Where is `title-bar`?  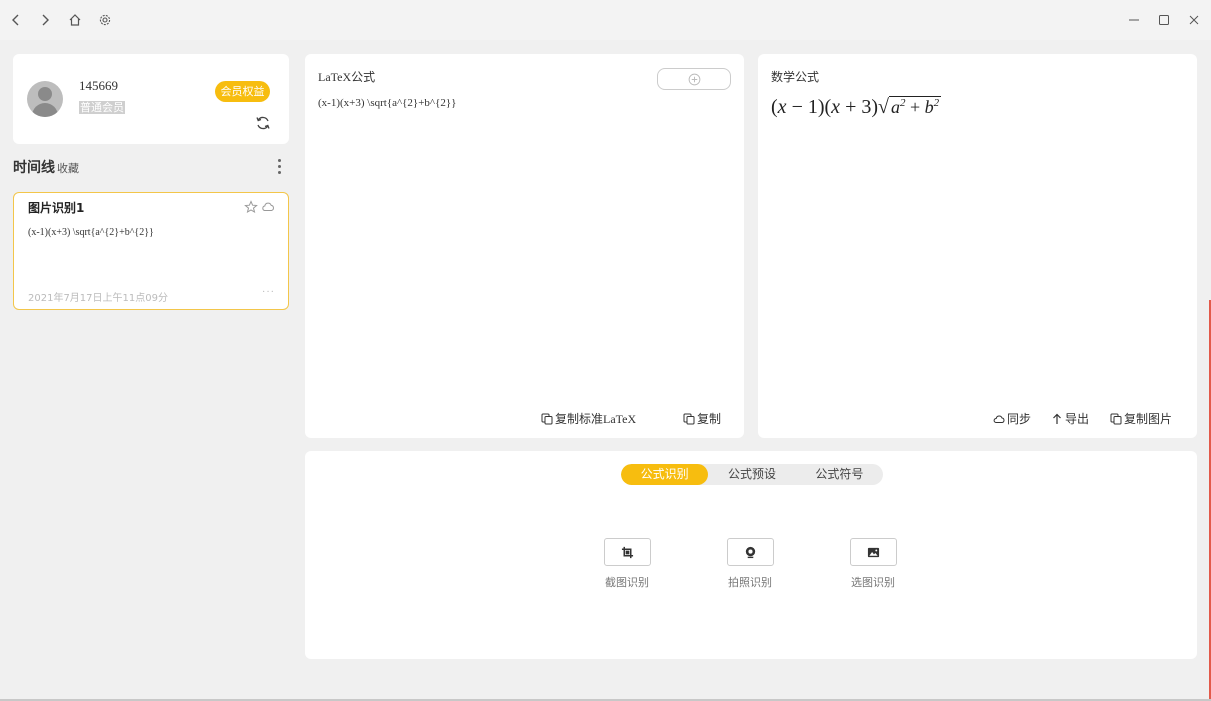
title-bar is located at coordinates (605, 20).